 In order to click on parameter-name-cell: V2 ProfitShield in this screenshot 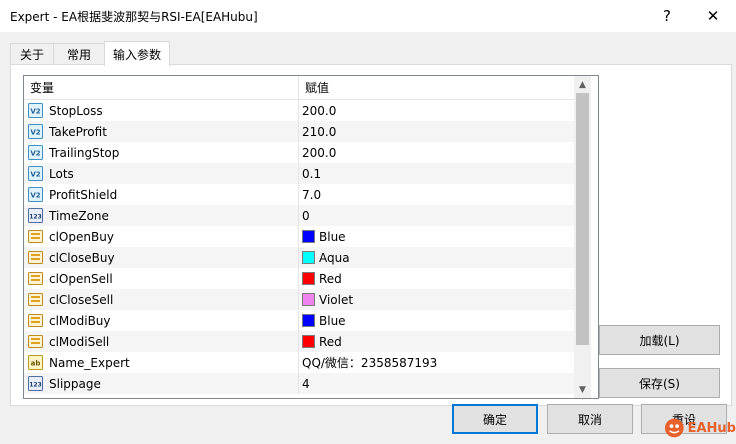, I will do `click(161, 194)`.